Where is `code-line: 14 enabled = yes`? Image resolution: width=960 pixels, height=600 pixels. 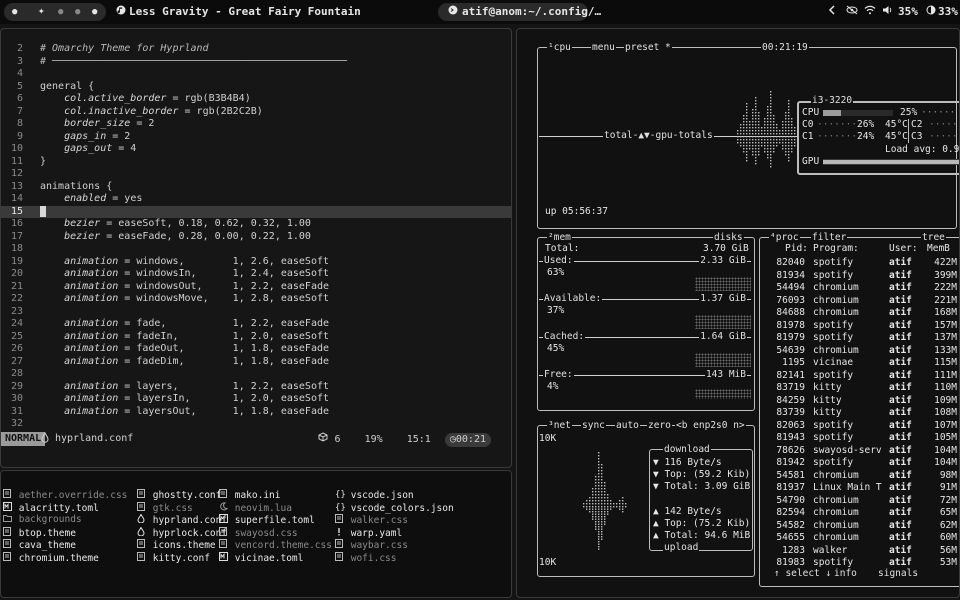 code-line: 14 enabled = yes is located at coordinates (256, 199).